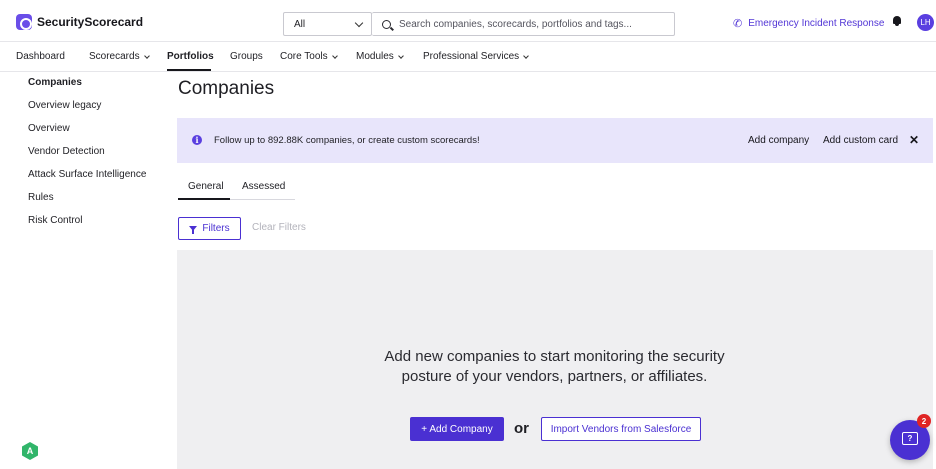 The width and height of the screenshot is (936, 469). I want to click on nav-groups-label: Groups, so click(246, 56).